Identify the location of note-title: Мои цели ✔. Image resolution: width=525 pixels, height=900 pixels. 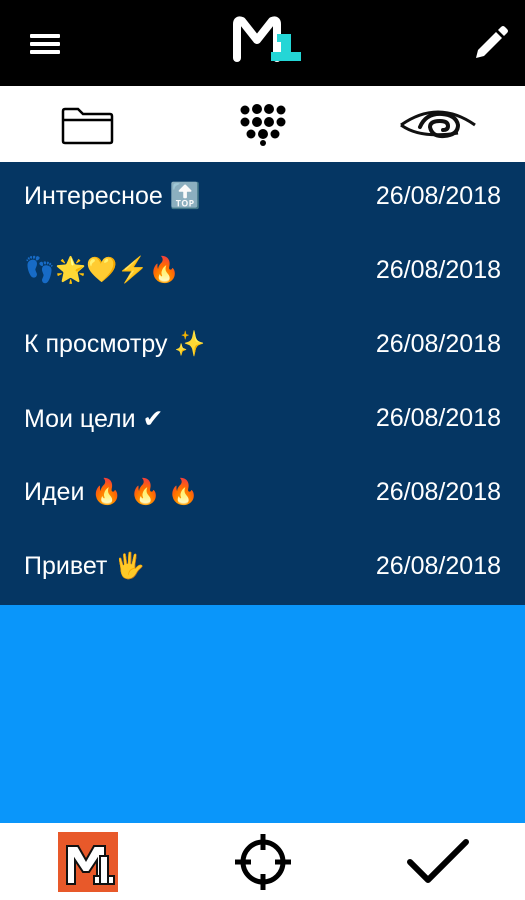
(94, 419).